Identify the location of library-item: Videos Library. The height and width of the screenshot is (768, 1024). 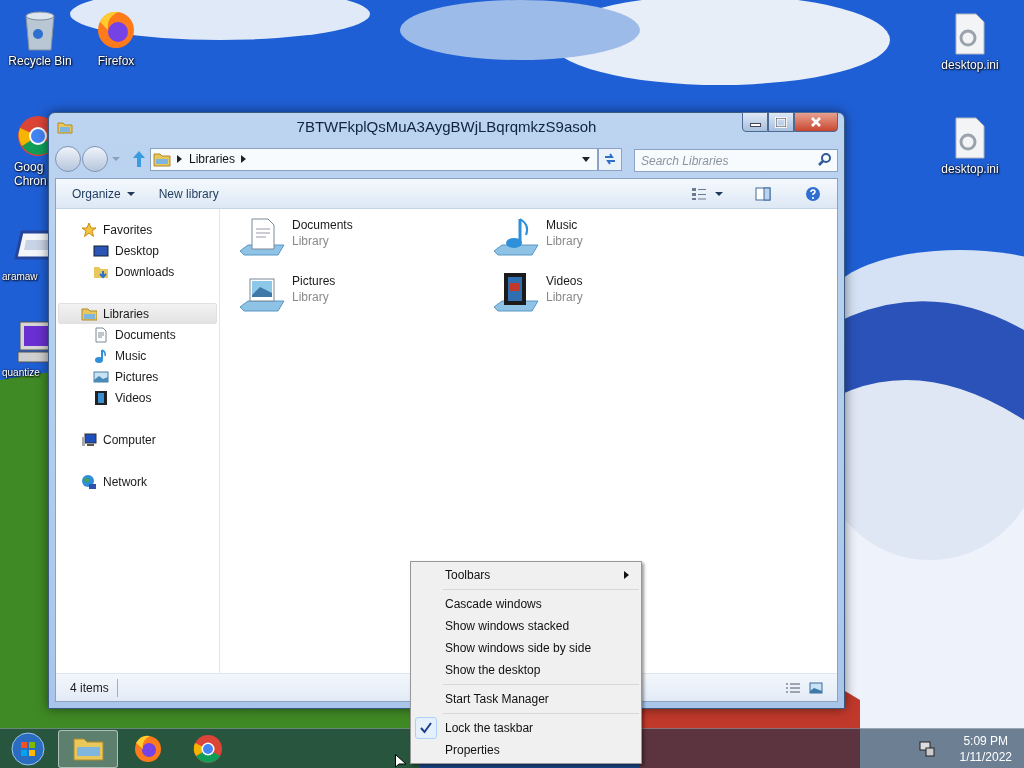
(537, 299).